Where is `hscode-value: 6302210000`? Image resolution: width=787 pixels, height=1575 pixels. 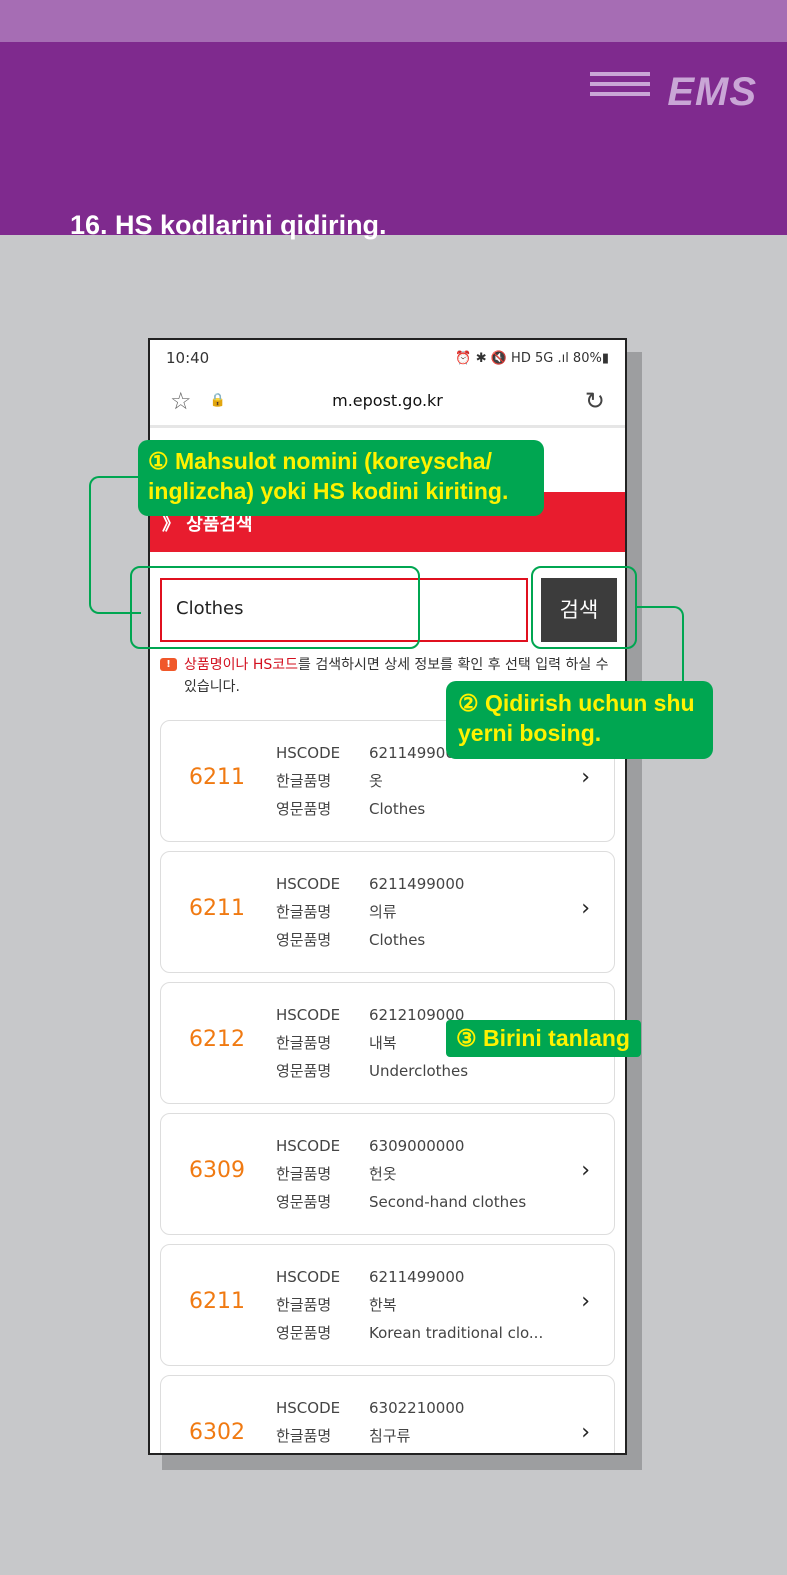 hscode-value: 6302210000 is located at coordinates (417, 1408).